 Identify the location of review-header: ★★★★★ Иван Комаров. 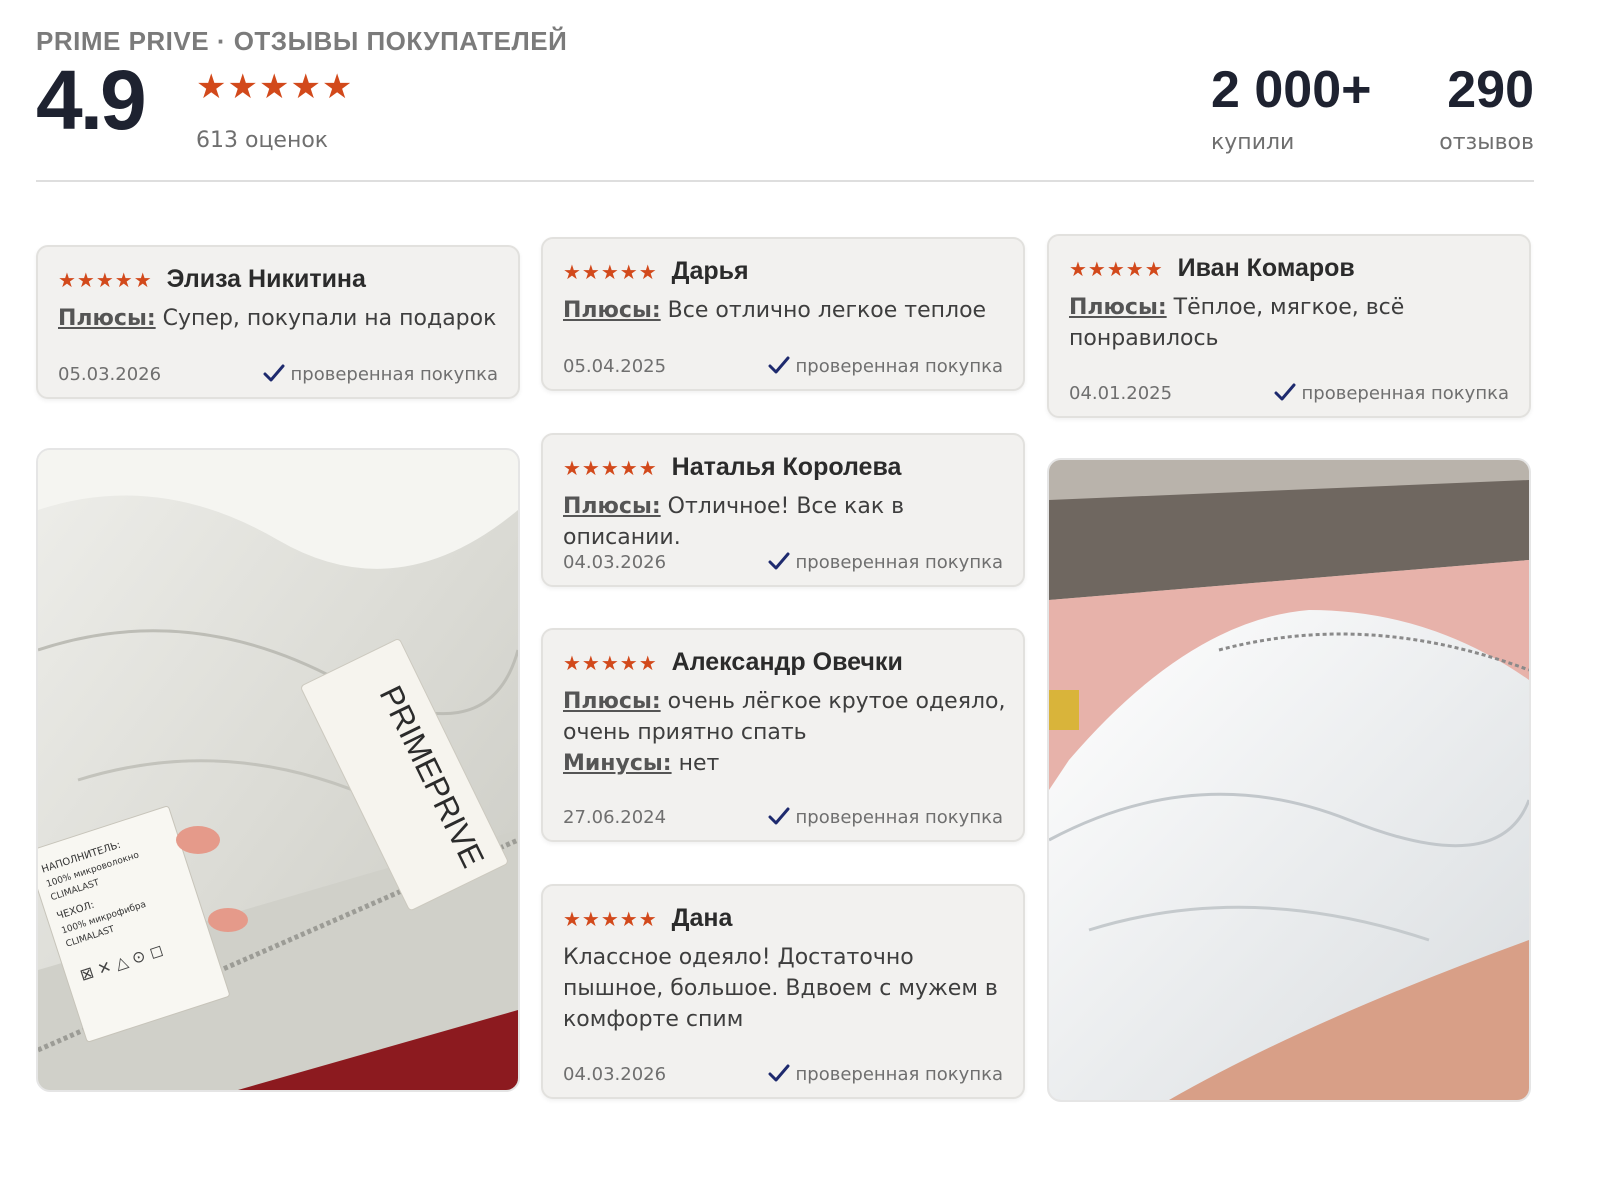
(1212, 268).